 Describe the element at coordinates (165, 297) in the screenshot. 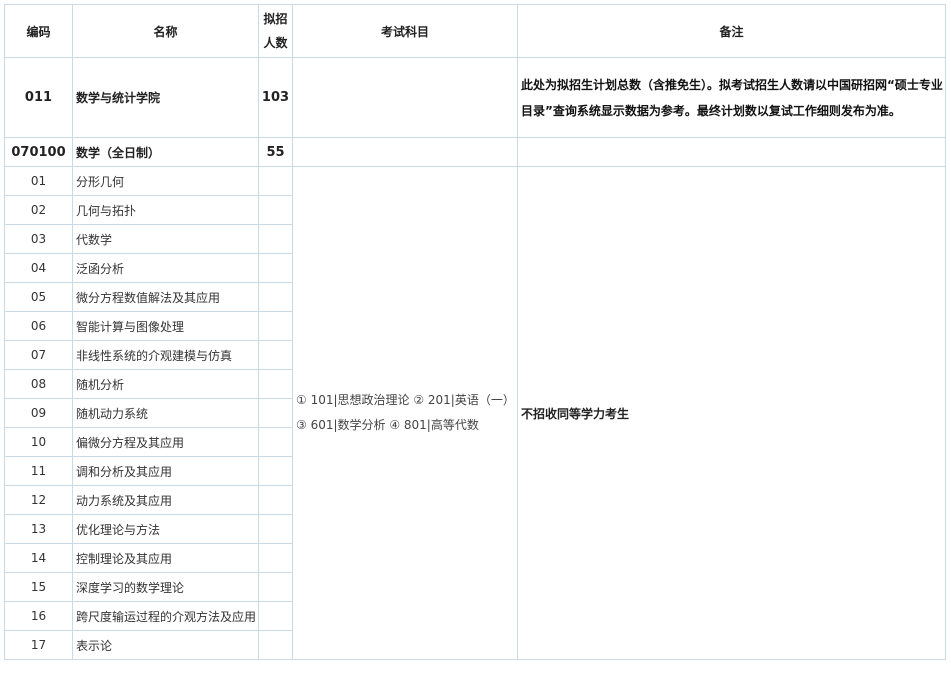

I see `direction-name: 微分方程数值解法及其应用` at that location.